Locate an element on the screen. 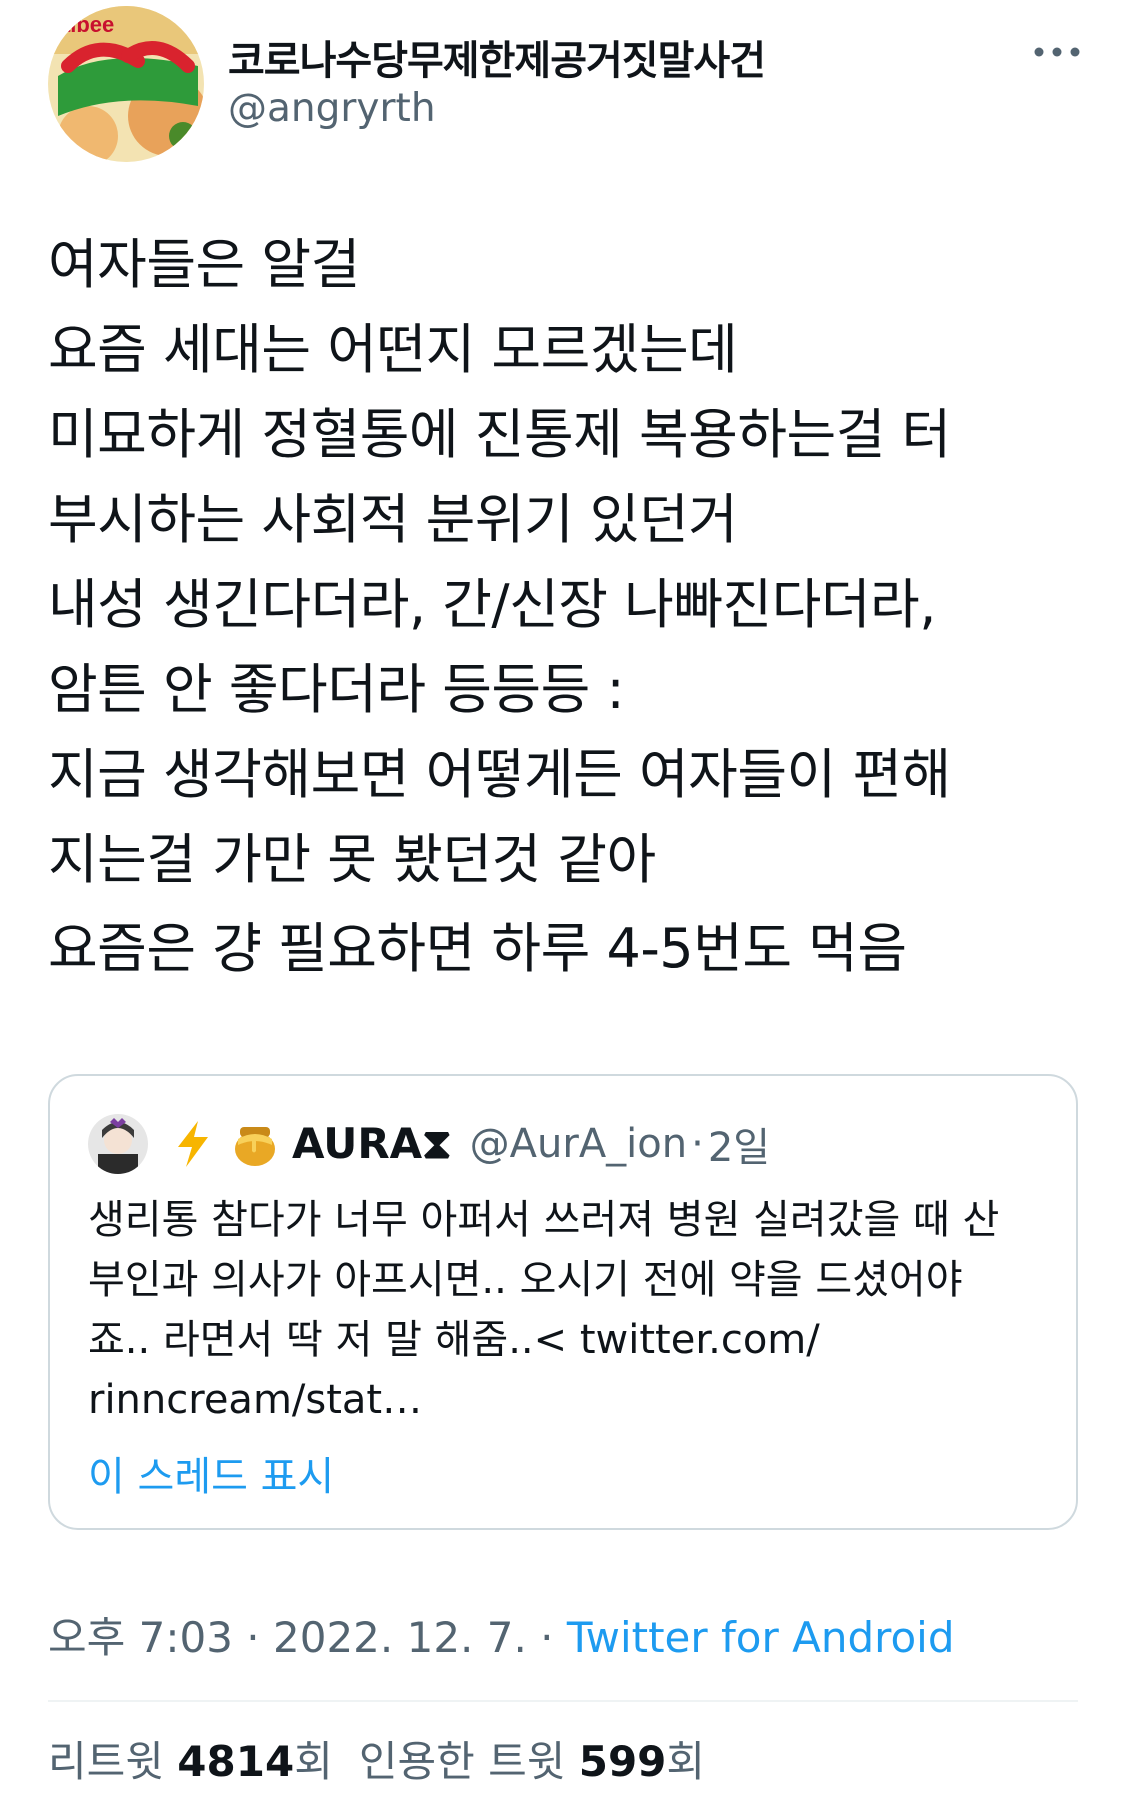  more-horizontal-icon is located at coordinates (1057, 52).